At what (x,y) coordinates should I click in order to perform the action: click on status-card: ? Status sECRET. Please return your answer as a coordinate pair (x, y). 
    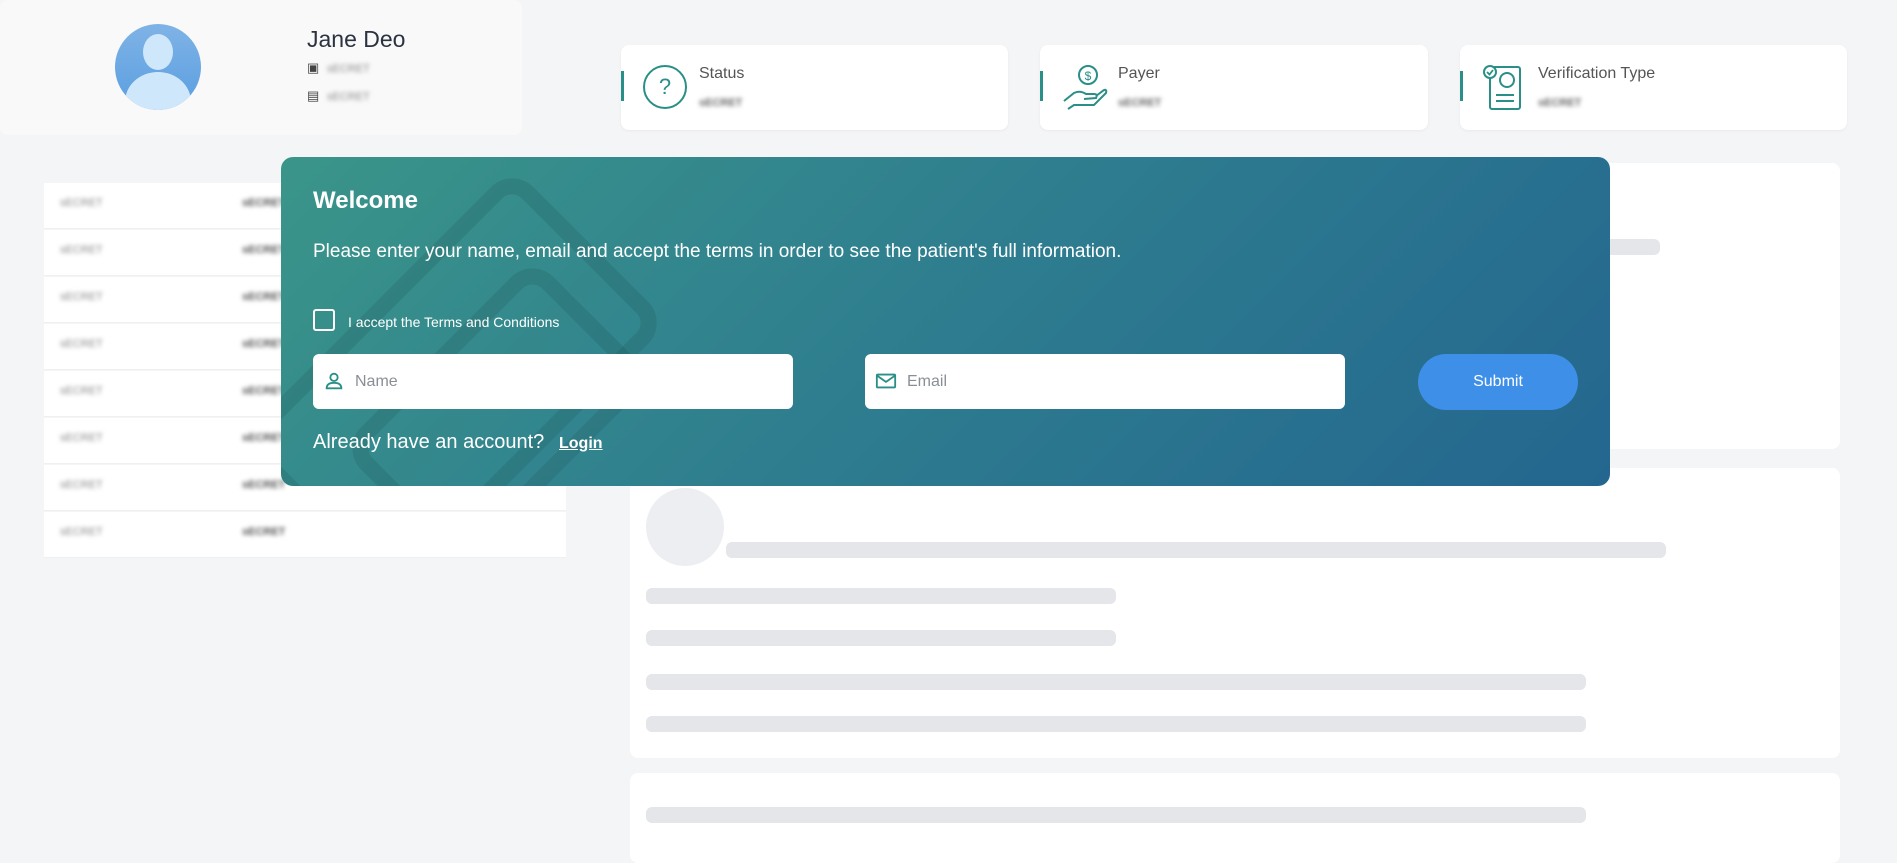
    Looking at the image, I should click on (814, 87).